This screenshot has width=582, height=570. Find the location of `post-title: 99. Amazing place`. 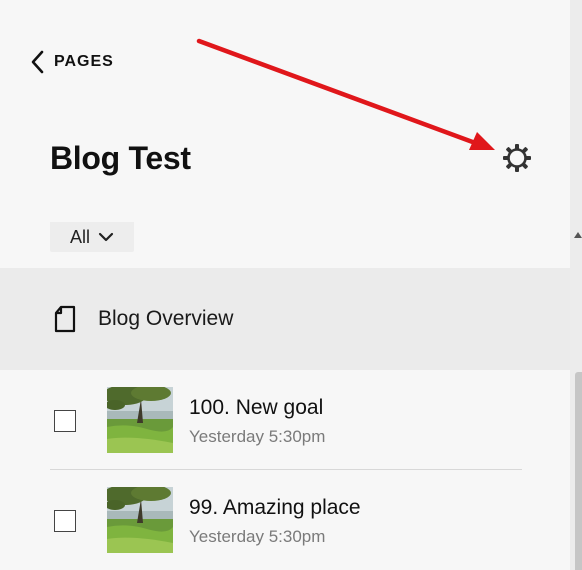

post-title: 99. Amazing place is located at coordinates (275, 507).